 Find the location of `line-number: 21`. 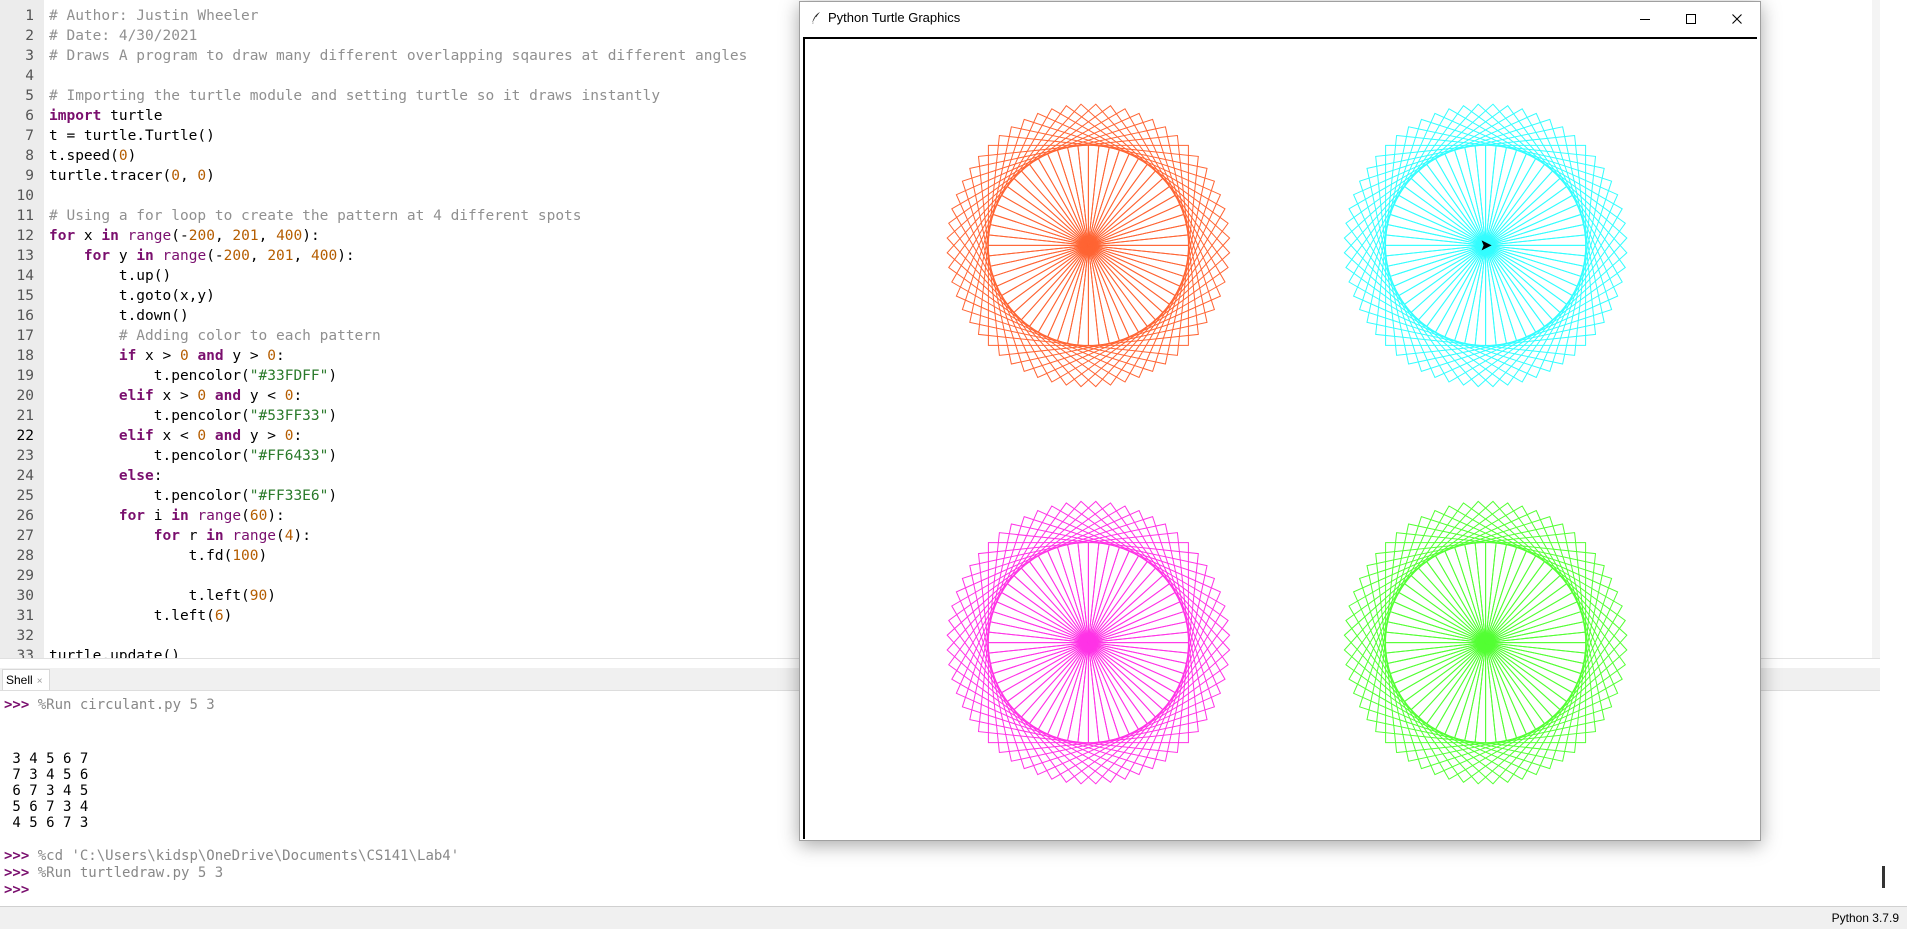

line-number: 21 is located at coordinates (25, 416).